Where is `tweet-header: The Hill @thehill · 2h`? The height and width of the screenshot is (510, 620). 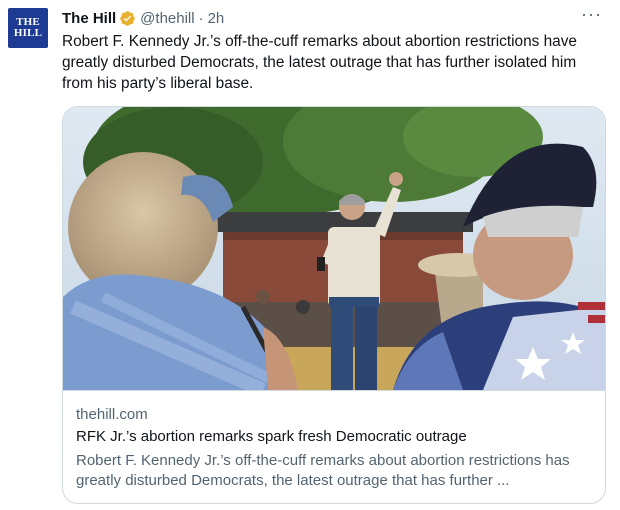
tweet-header: The Hill @thehill · 2h is located at coordinates (143, 18).